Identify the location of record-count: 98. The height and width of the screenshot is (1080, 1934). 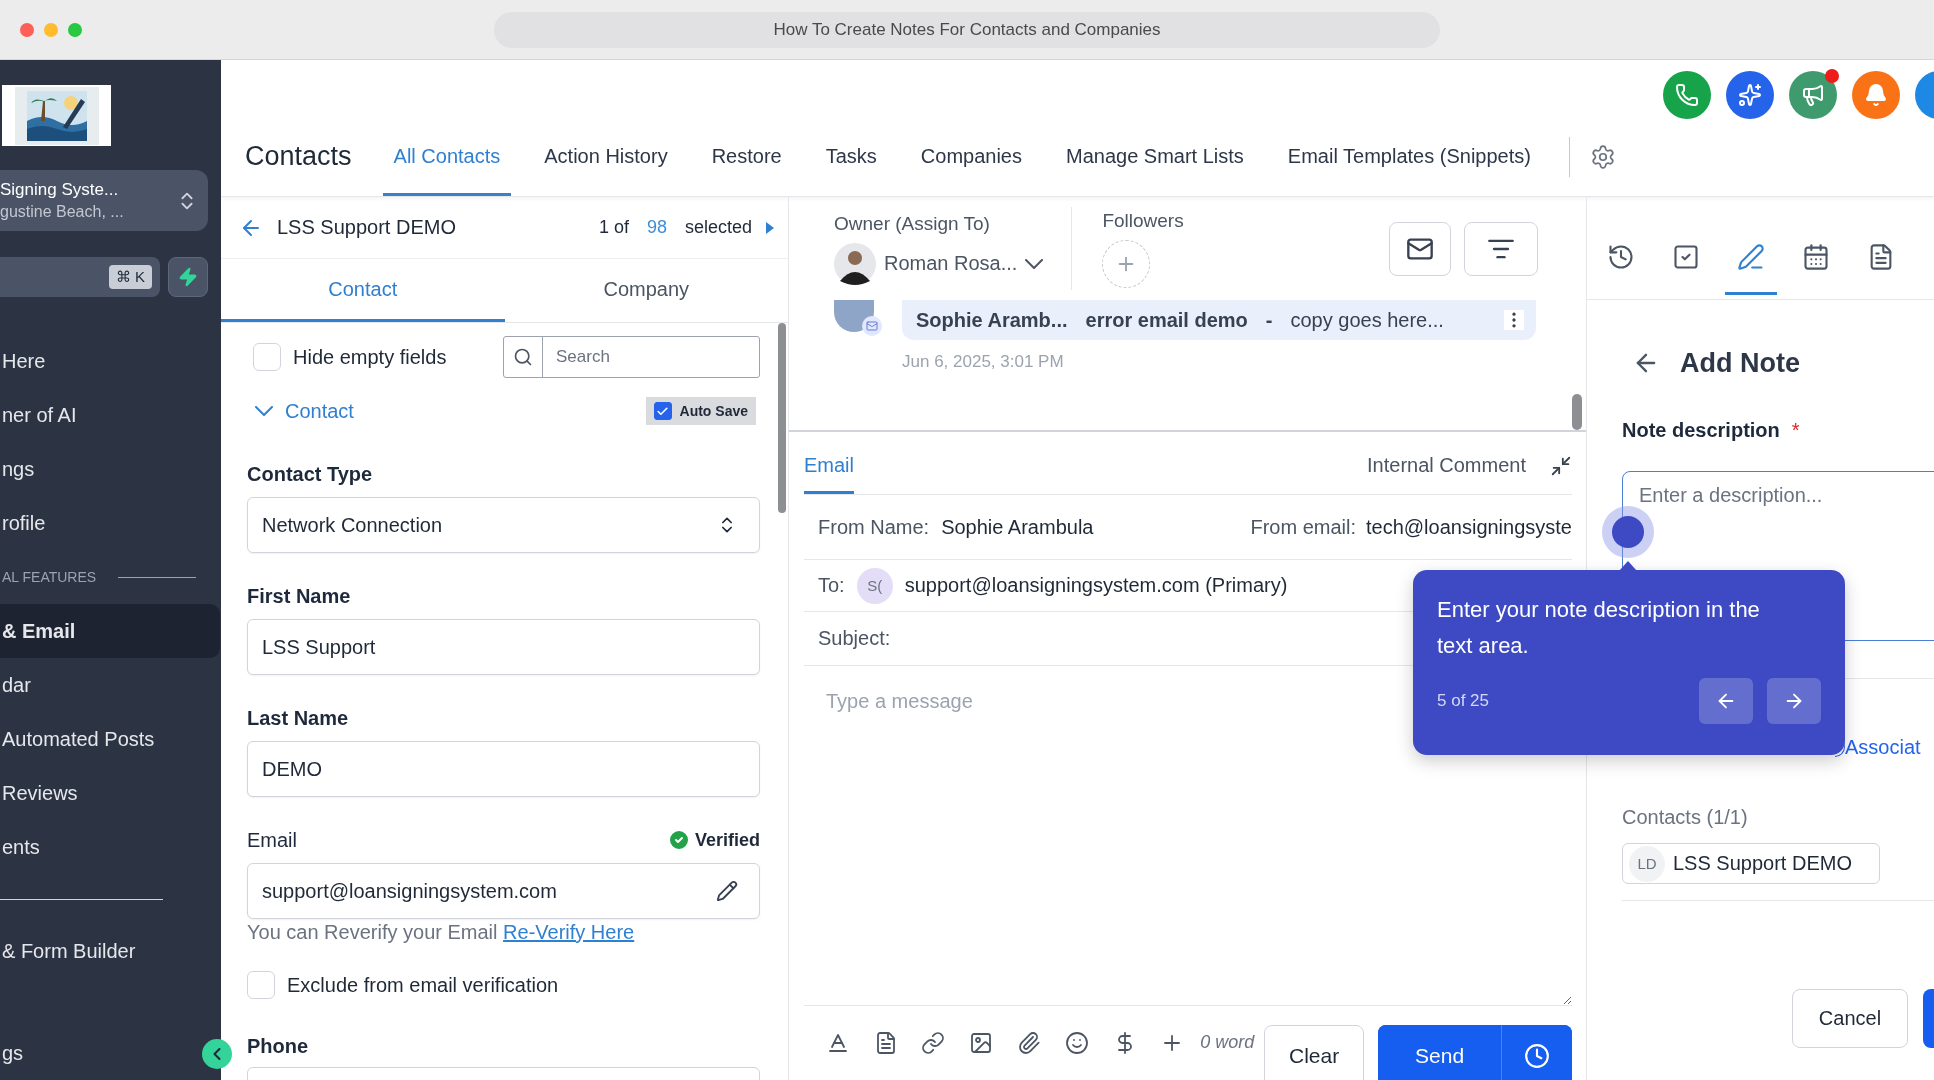
(656, 227).